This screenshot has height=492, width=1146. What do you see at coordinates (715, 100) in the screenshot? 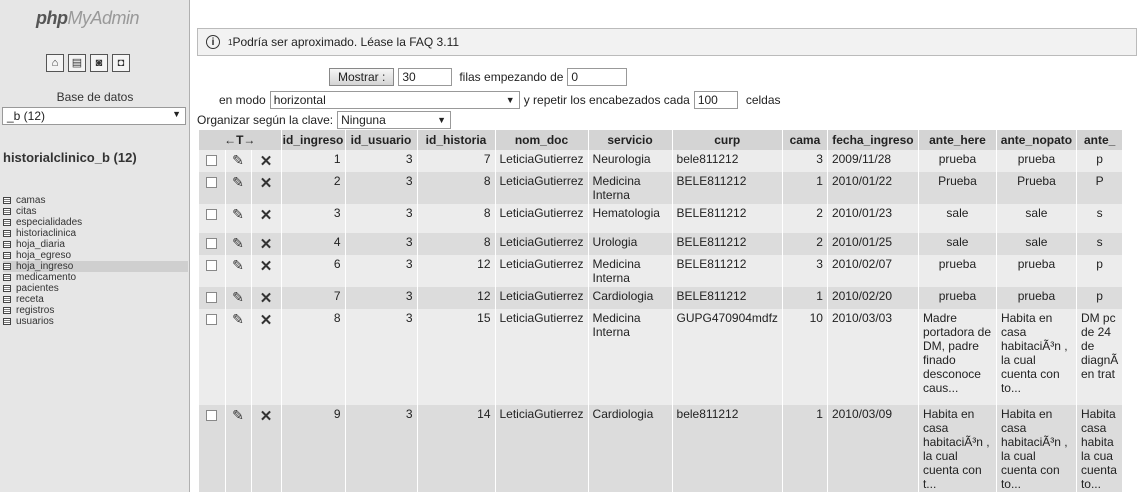
I see `repeat-headers-input: 100` at bounding box center [715, 100].